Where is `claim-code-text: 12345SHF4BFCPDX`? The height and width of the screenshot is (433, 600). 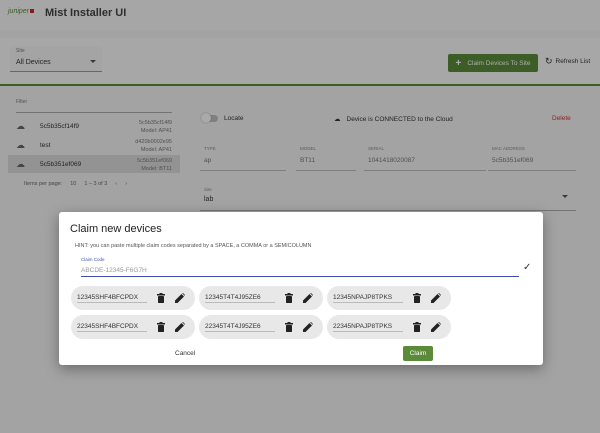
claim-code-text: 12345SHF4BFCPDX is located at coordinates (112, 298).